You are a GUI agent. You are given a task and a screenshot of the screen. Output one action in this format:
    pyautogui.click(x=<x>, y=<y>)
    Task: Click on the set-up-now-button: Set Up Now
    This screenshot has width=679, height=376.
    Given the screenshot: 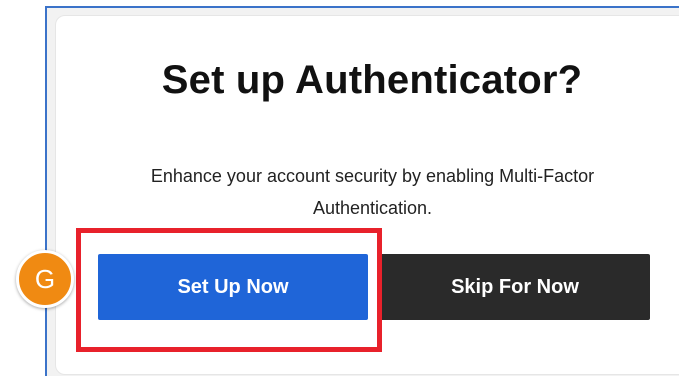 What is the action you would take?
    pyautogui.click(x=233, y=287)
    